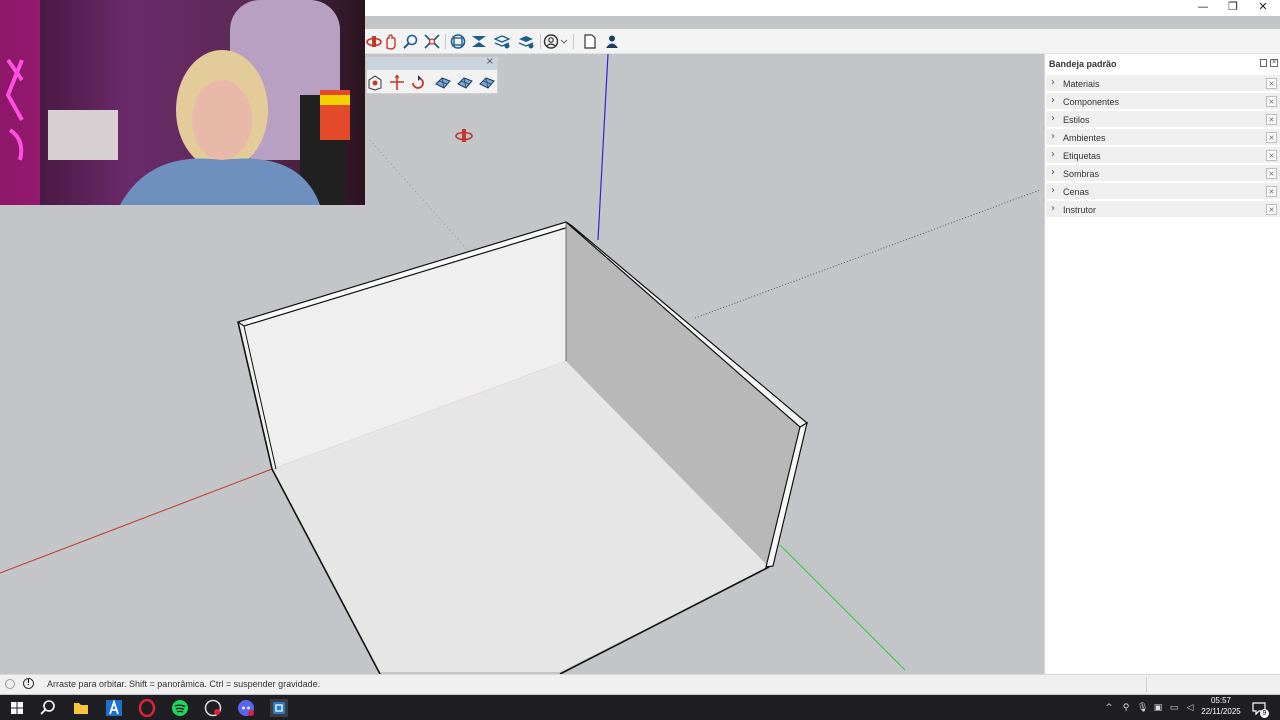 This screenshot has height=720, width=1280. Describe the element at coordinates (1083, 64) in the screenshot. I see `tray-title: Bandeja padrão` at that location.